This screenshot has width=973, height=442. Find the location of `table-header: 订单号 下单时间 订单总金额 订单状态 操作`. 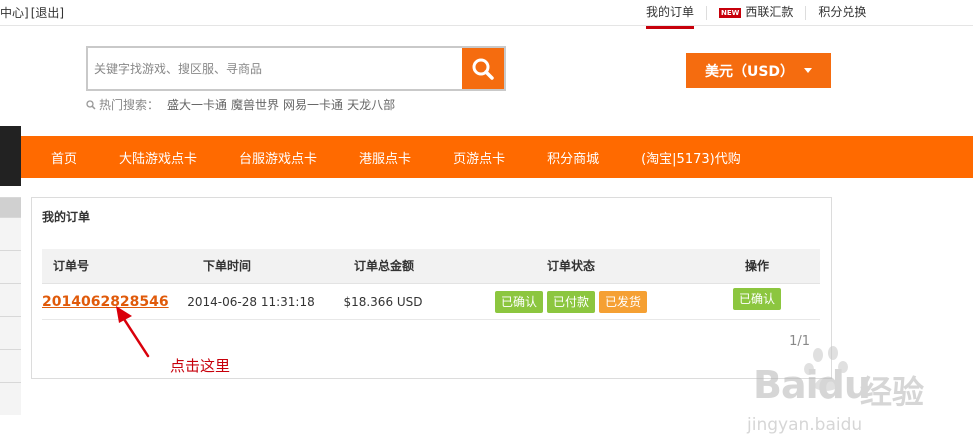

table-header: 订单号 下单时间 订单总金额 订单状态 操作 is located at coordinates (431, 266).